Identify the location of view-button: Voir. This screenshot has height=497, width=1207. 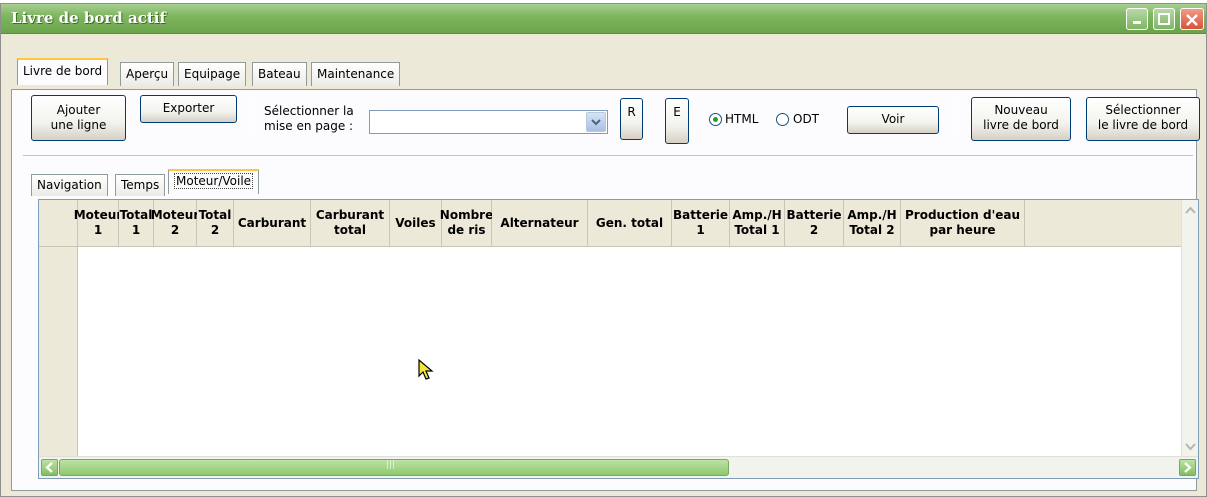
(893, 120).